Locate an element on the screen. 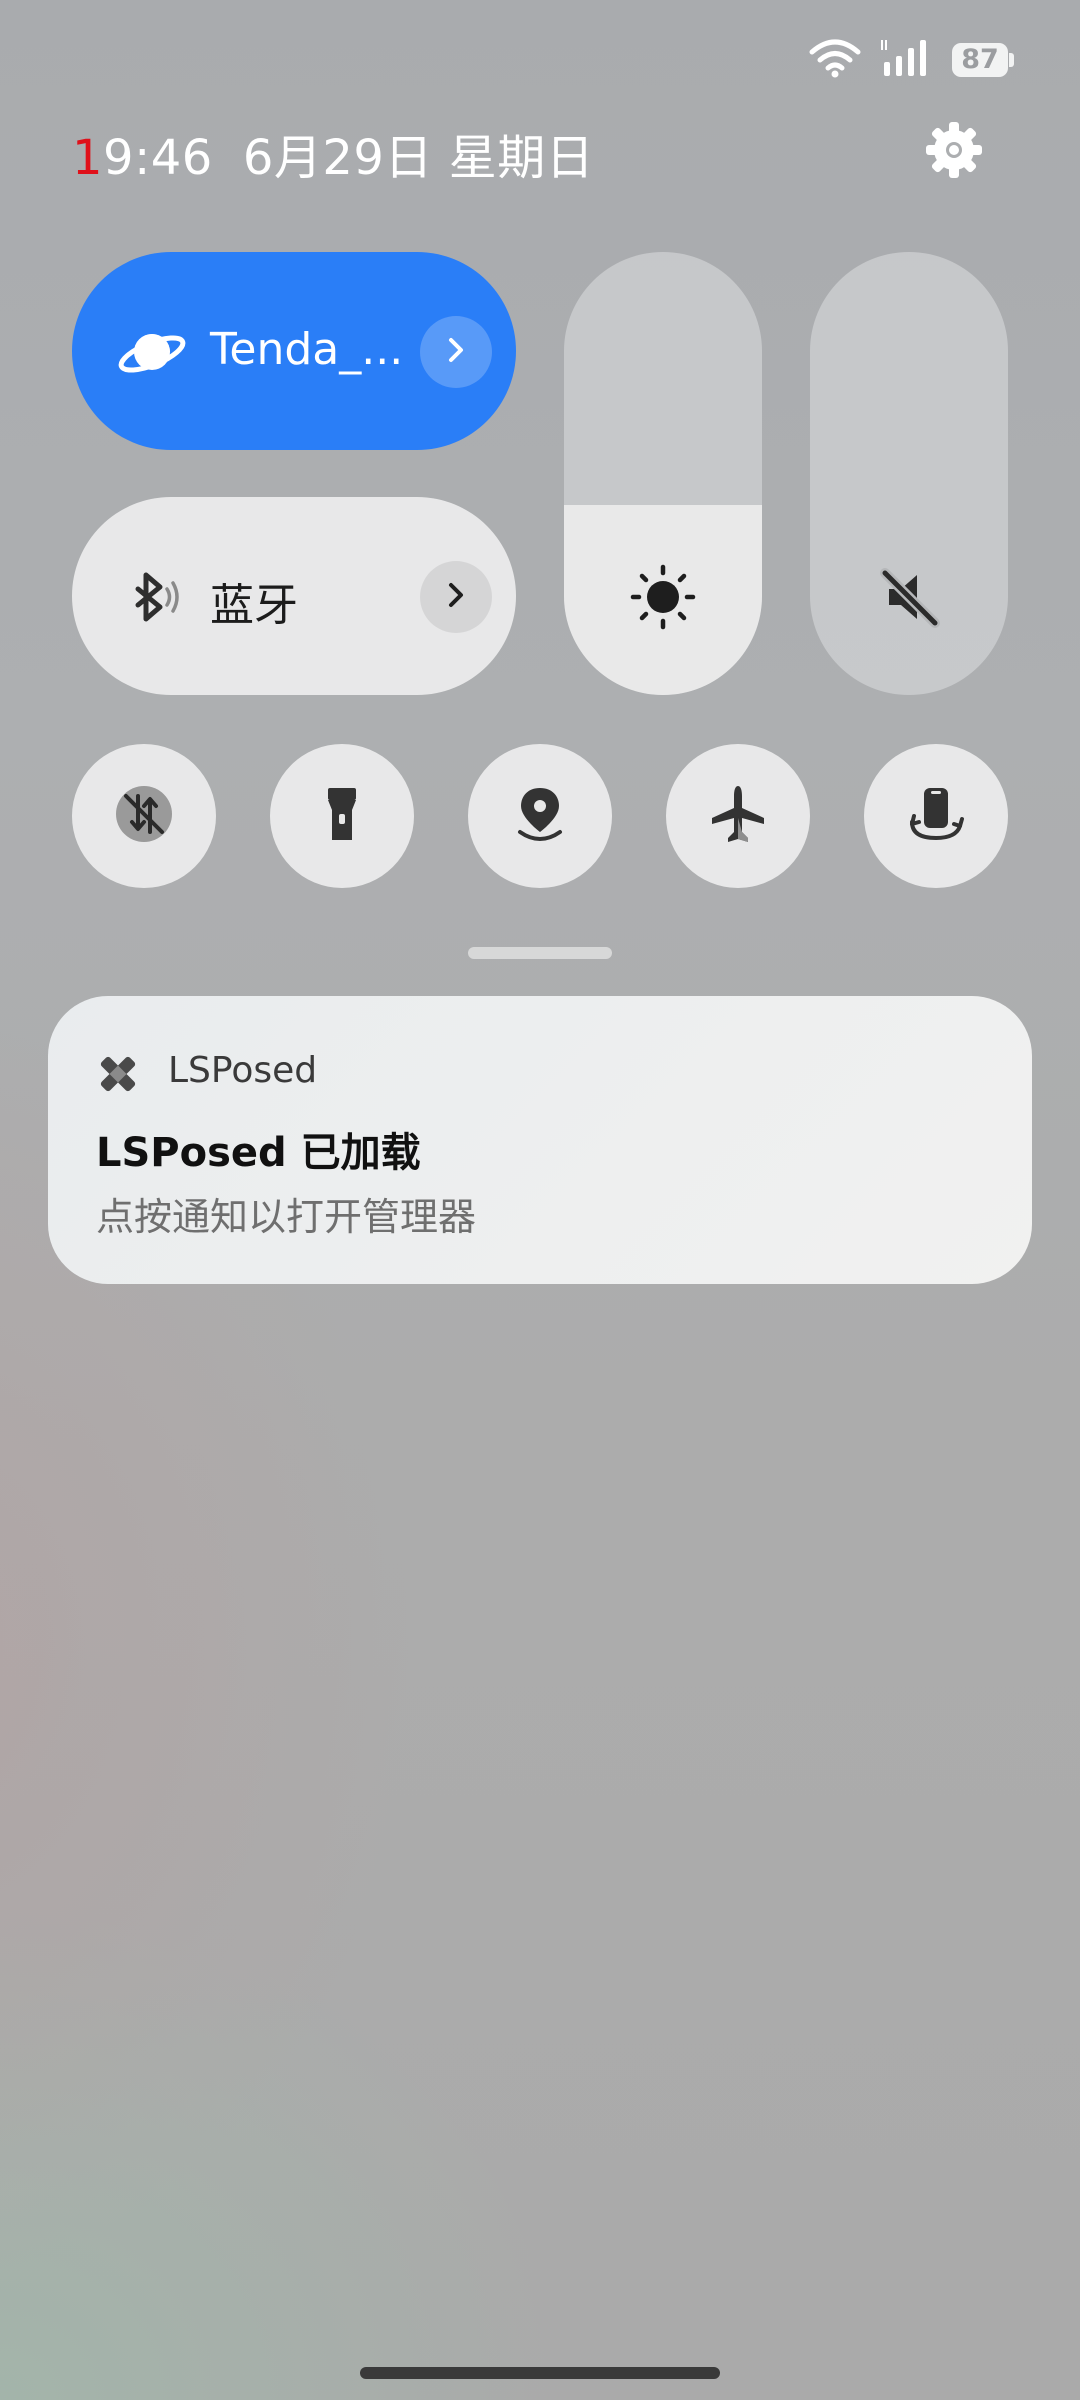  location-icon is located at coordinates (540, 816).